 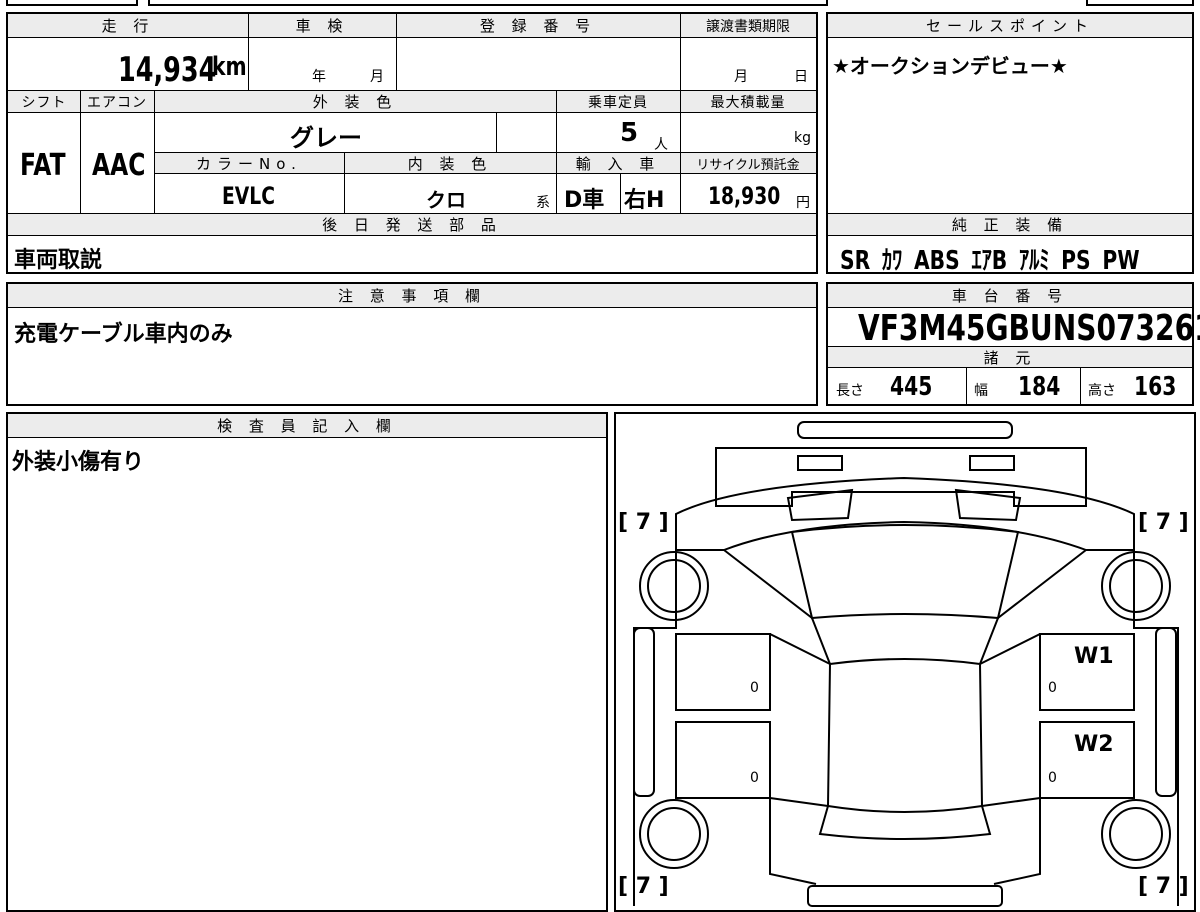 What do you see at coordinates (748, 102) in the screenshot?
I see `max-load-header: 最大積載量` at bounding box center [748, 102].